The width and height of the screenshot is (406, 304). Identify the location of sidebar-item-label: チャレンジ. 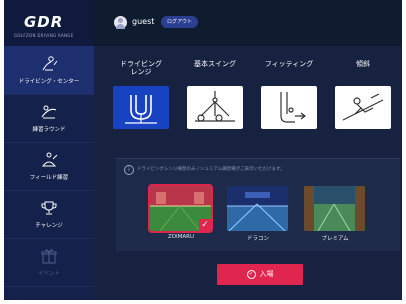
(49, 226).